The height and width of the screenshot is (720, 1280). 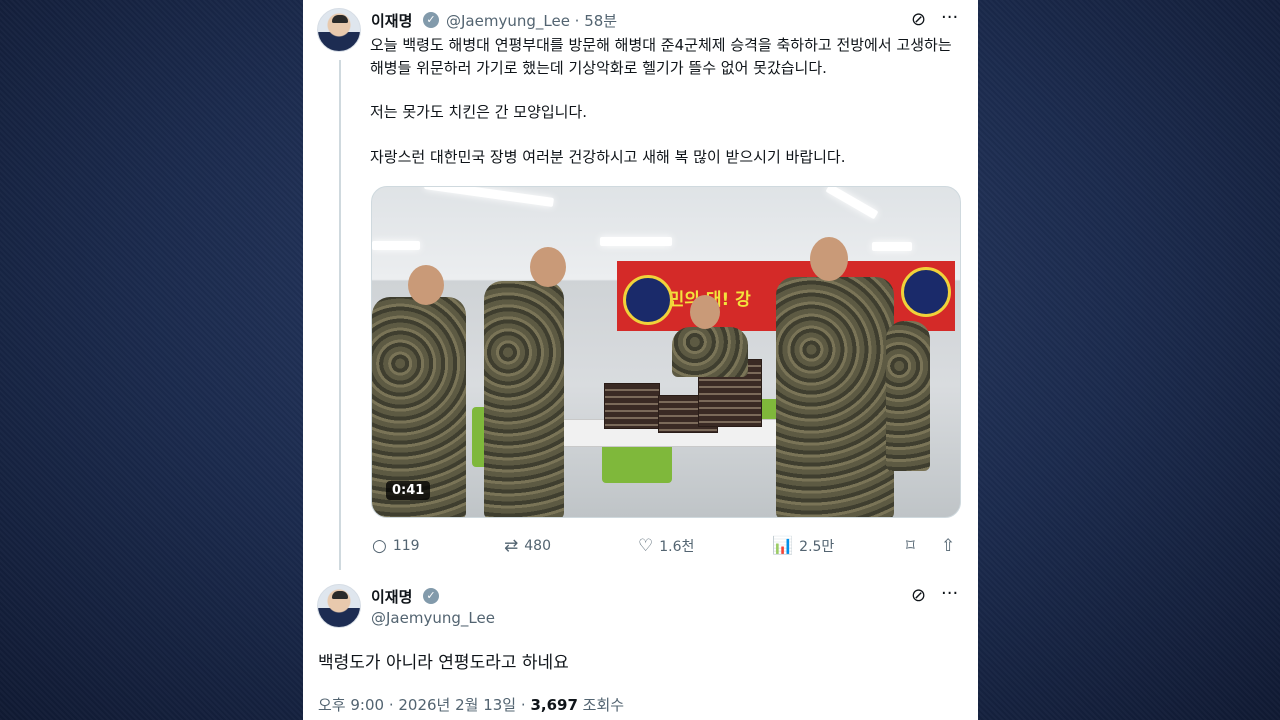 I want to click on author-name: 이재명, so click(x=391, y=20).